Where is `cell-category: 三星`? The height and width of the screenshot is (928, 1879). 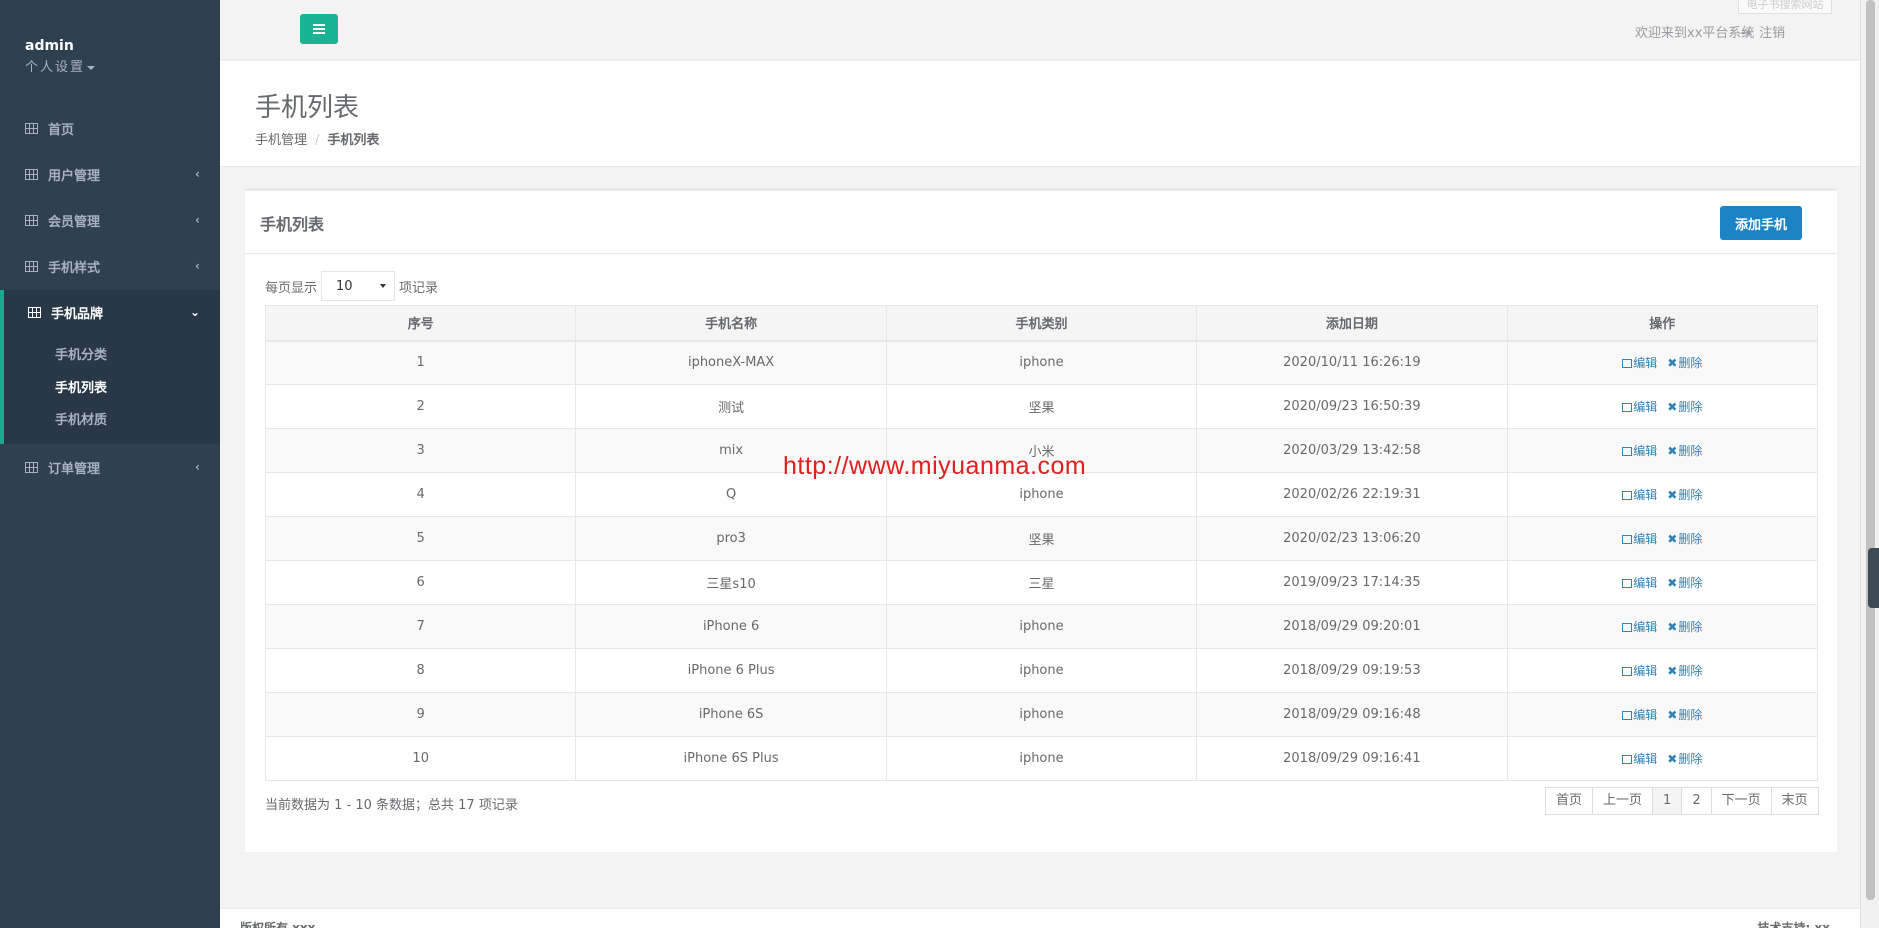
cell-category: 三星 is located at coordinates (1041, 582).